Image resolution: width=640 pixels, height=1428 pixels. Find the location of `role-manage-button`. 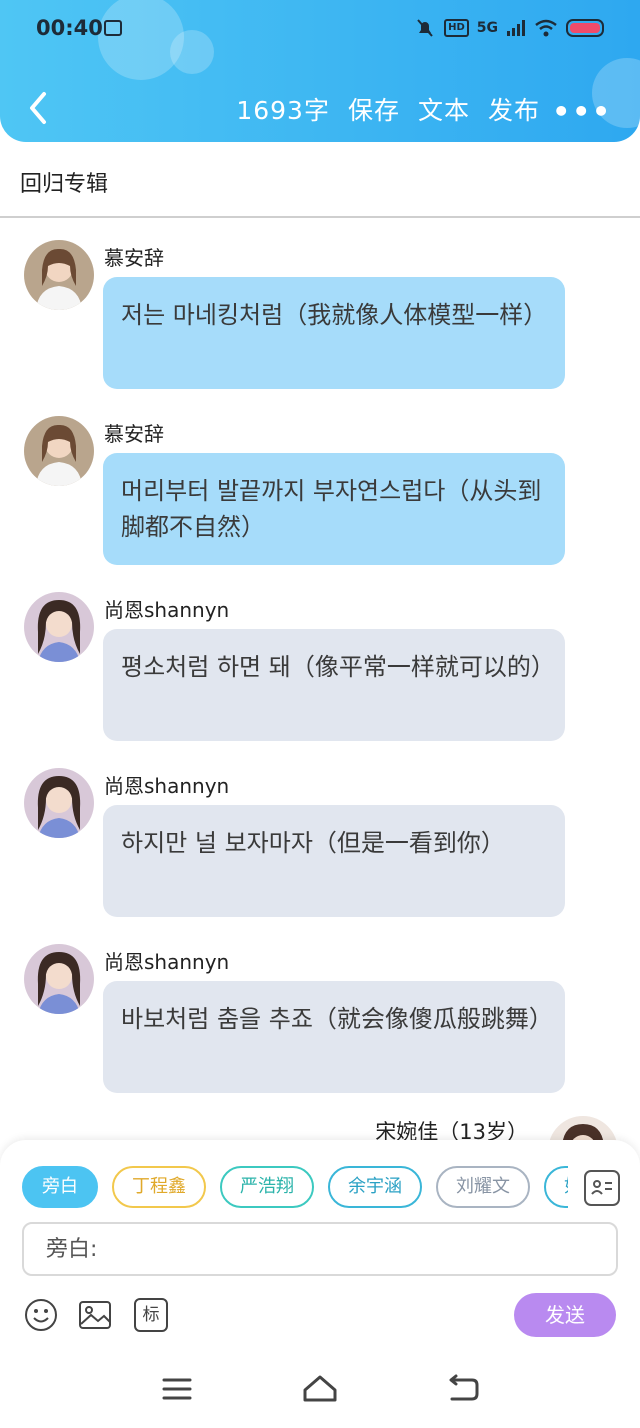

role-manage-button is located at coordinates (602, 1188).